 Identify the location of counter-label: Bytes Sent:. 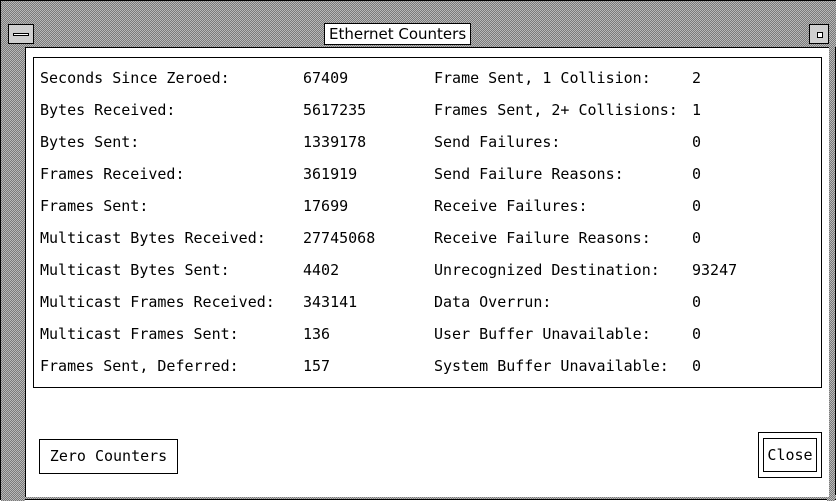
(90, 142).